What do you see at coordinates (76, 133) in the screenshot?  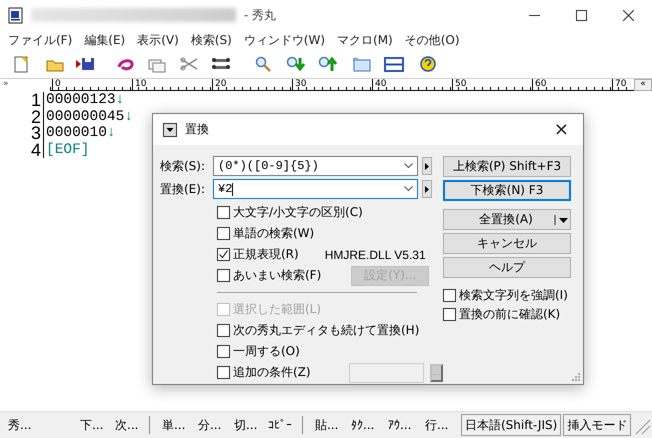 I see `code-line: 0000010` at bounding box center [76, 133].